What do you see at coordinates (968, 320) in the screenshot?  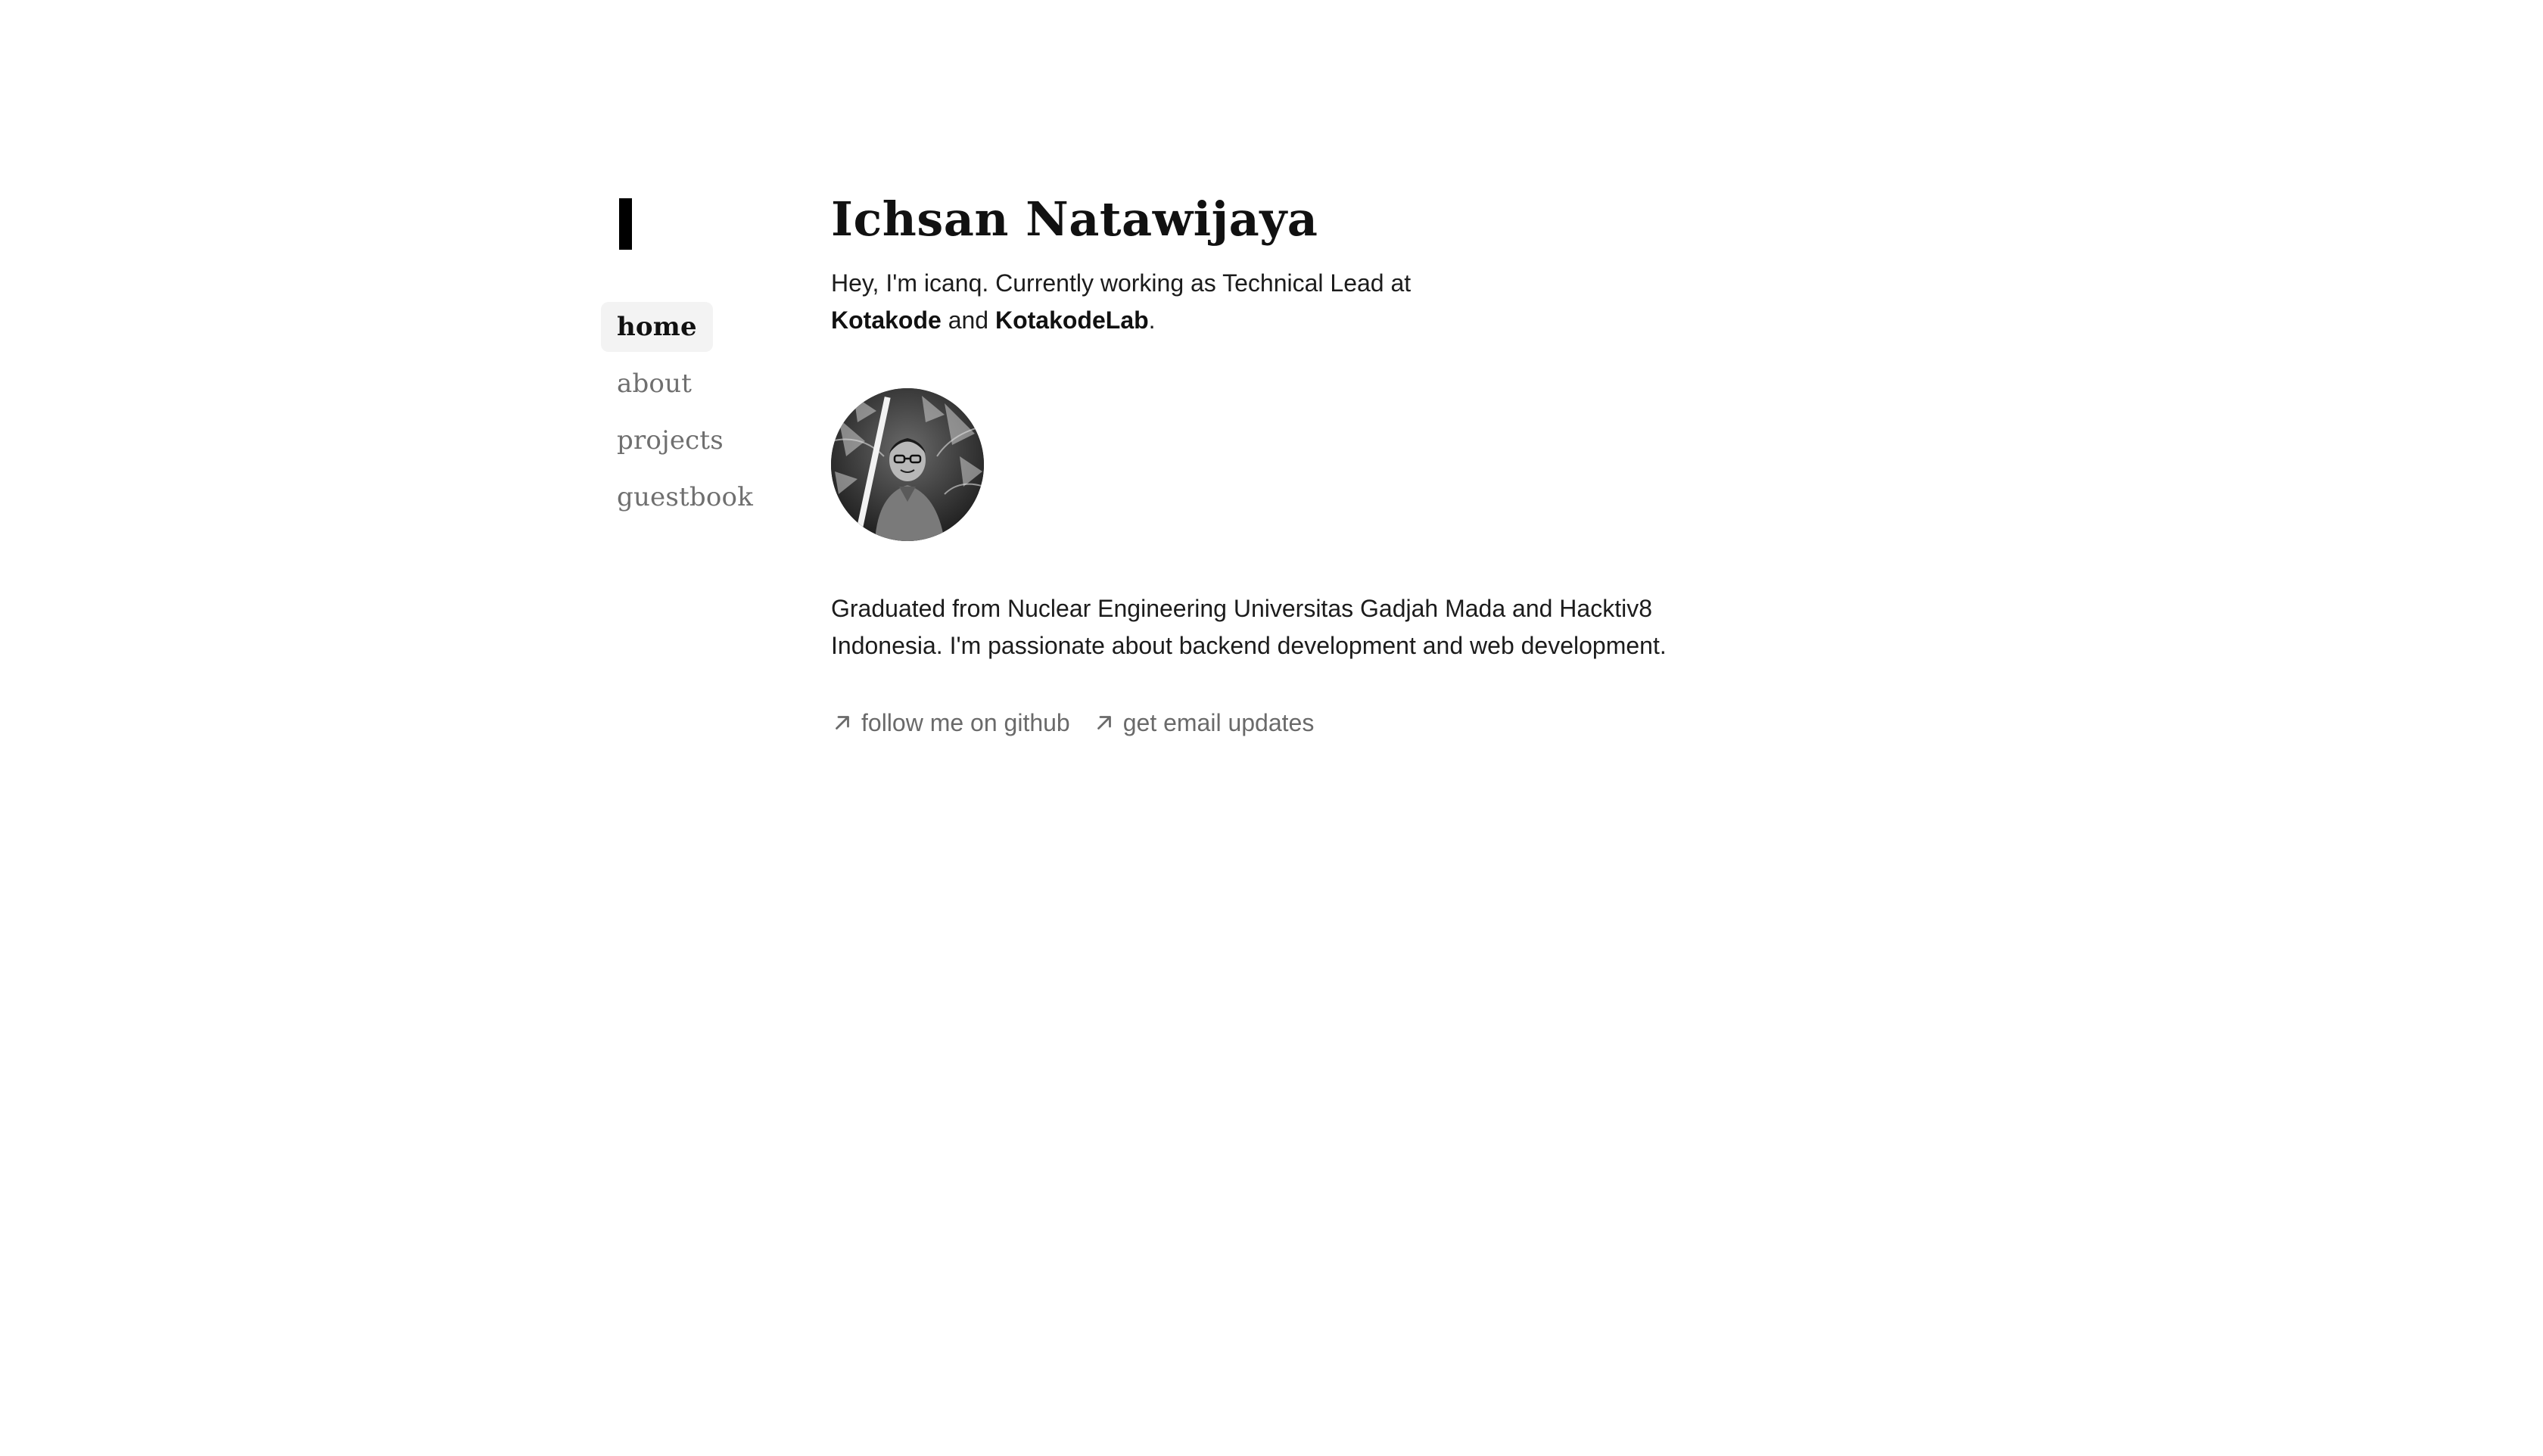 I see `intro-conjunction: and` at bounding box center [968, 320].